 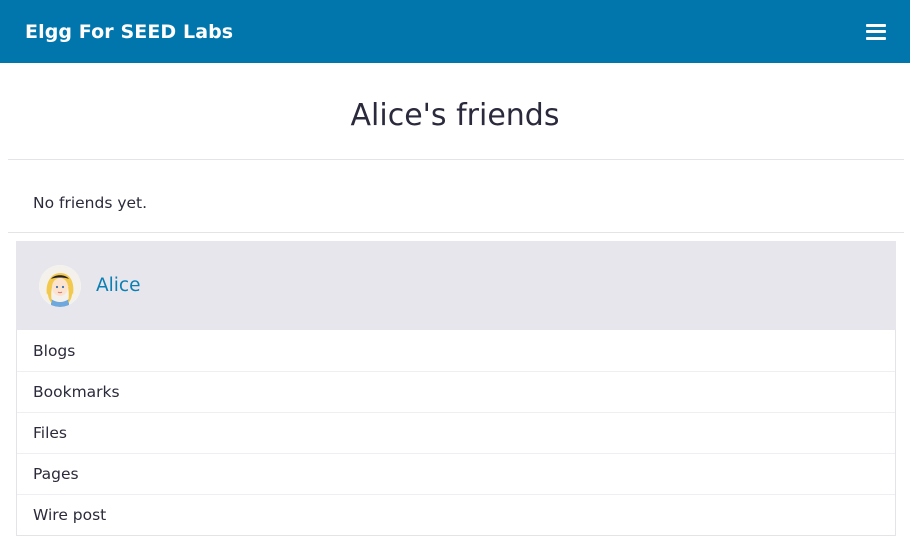 I want to click on owner-name-link: Alice, so click(x=118, y=285).